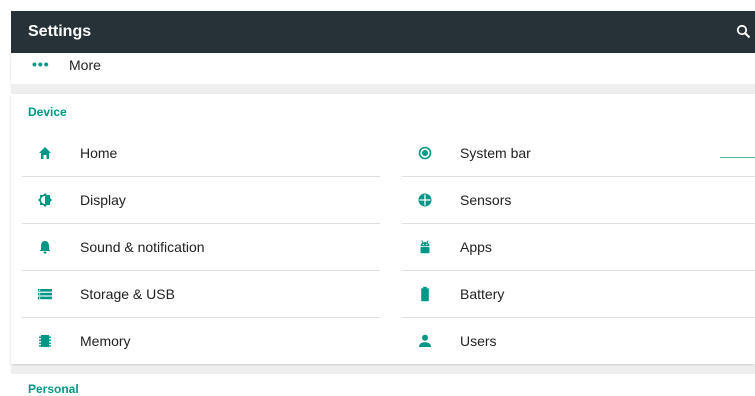 This screenshot has width=755, height=396. Describe the element at coordinates (60, 31) in the screenshot. I see `page-title: Settings` at that location.